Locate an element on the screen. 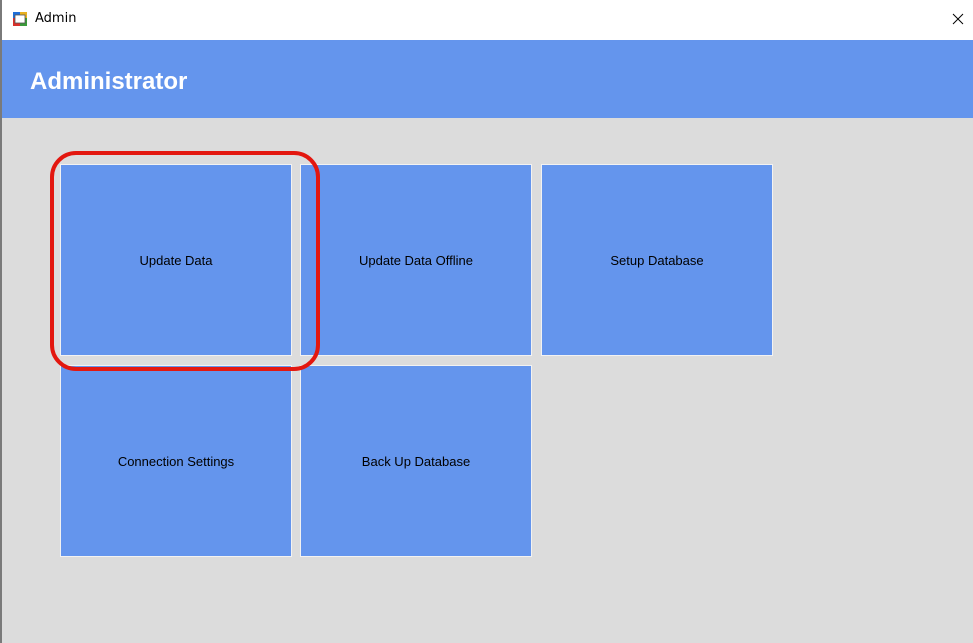 The width and height of the screenshot is (973, 643). close-button is located at coordinates (958, 19).